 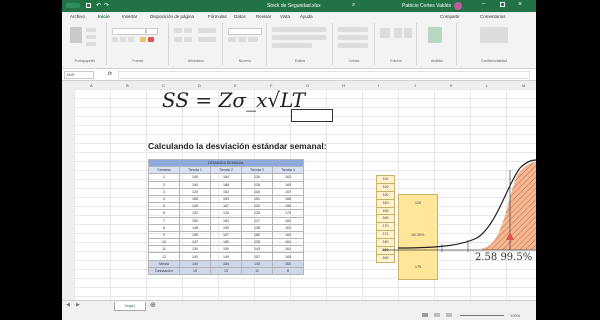 I want to click on zoom-level: 100%, so click(x=515, y=315).